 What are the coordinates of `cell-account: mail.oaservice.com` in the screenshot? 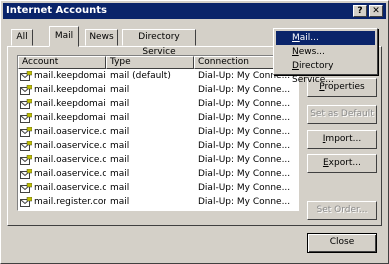 It's located at (70, 132).